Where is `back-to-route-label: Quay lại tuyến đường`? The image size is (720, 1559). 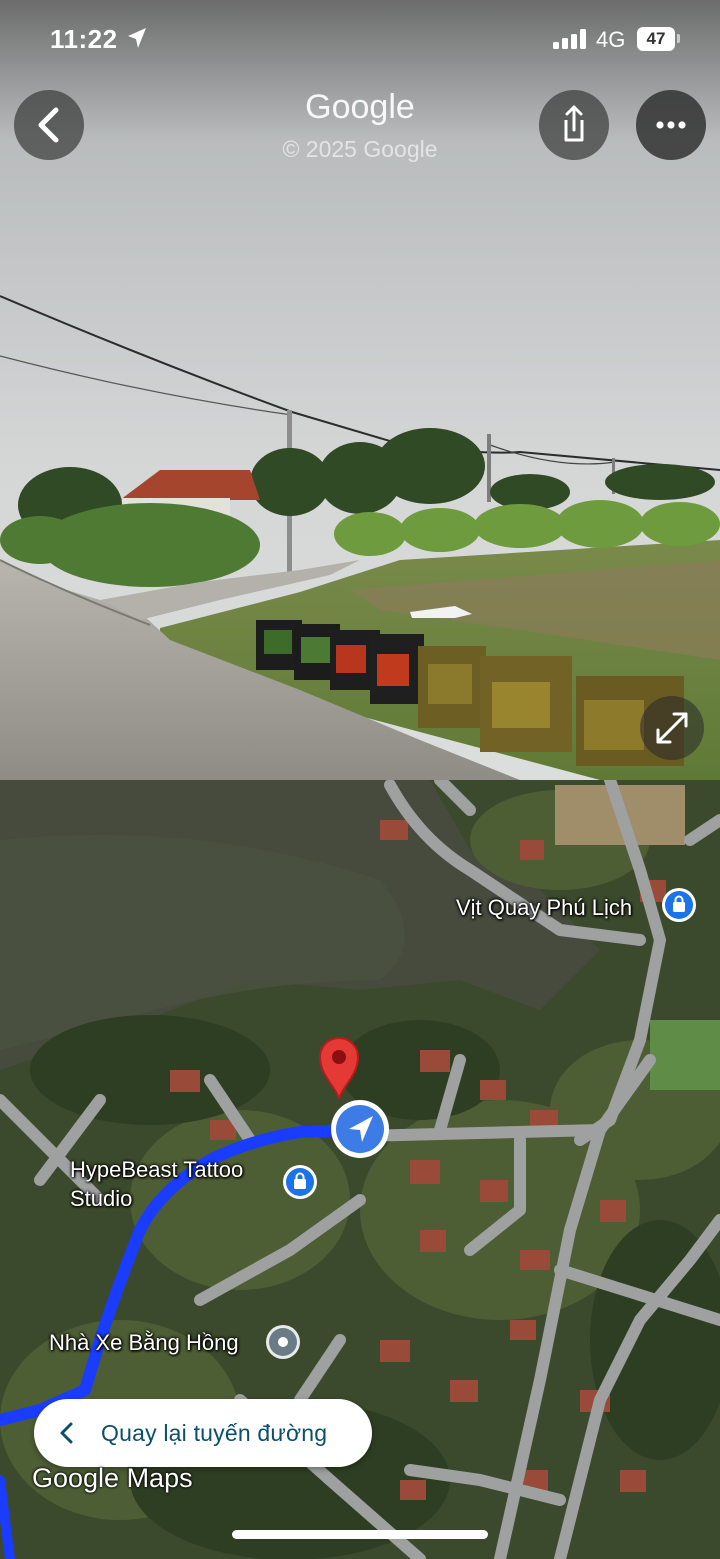 back-to-route-label: Quay lại tuyến đường is located at coordinates (214, 1433).